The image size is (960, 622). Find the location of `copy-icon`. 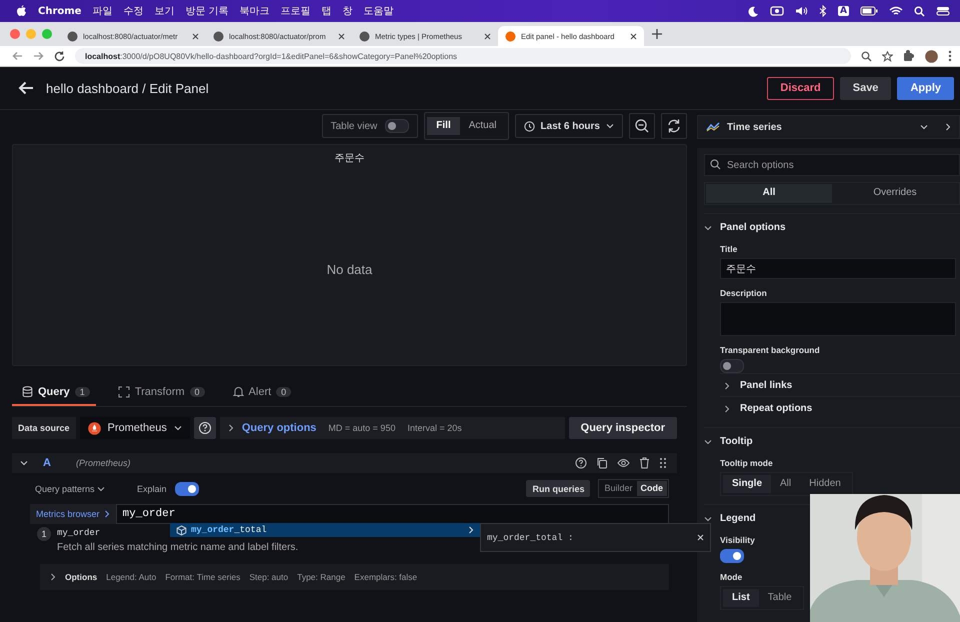

copy-icon is located at coordinates (602, 463).